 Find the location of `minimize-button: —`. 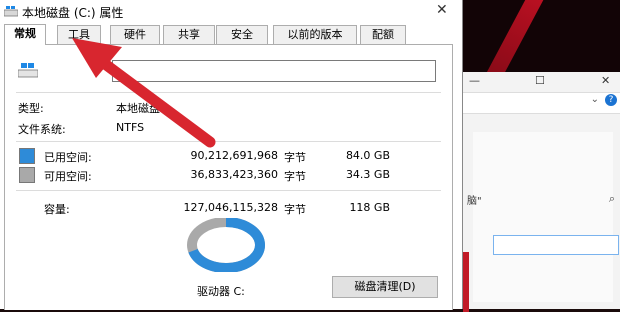

minimize-button: — is located at coordinates (474, 80).